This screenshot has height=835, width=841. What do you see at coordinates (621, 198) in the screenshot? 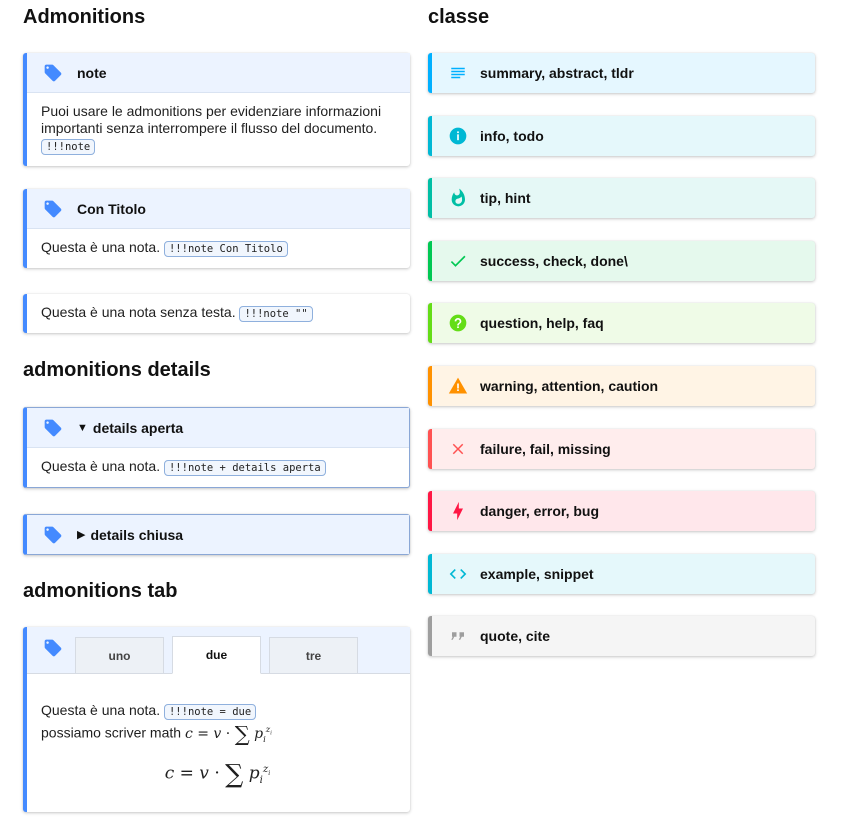
I see `class-row-2: tip, hint` at bounding box center [621, 198].